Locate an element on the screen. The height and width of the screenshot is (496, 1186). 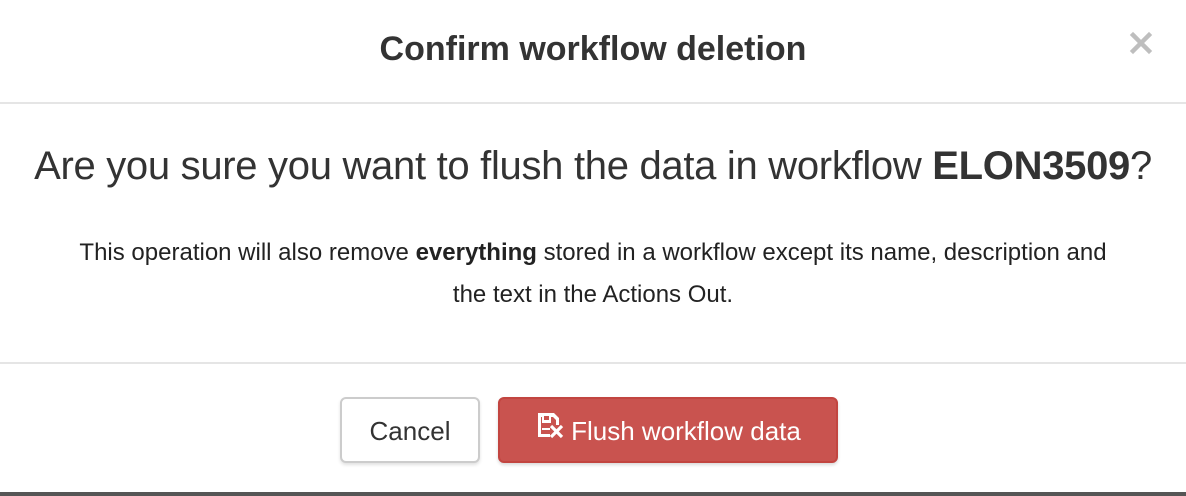
dialog-title: Confirm workflow deletion is located at coordinates (593, 49).